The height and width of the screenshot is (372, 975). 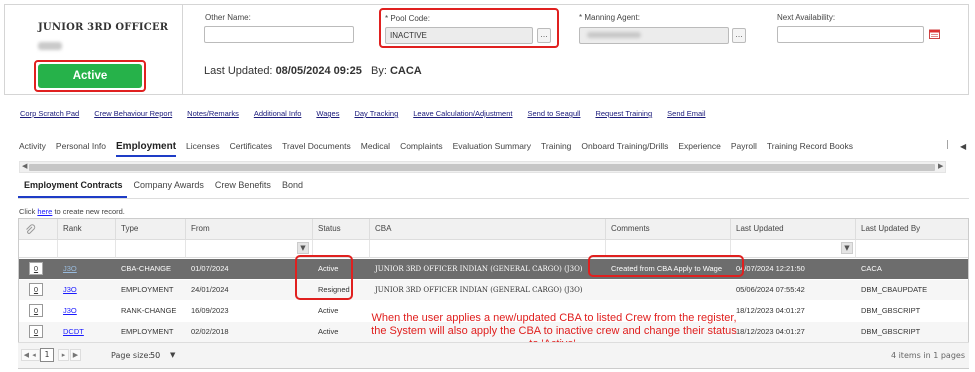 I want to click on cell-text: DBM_GBSCRIPT, so click(x=891, y=310).